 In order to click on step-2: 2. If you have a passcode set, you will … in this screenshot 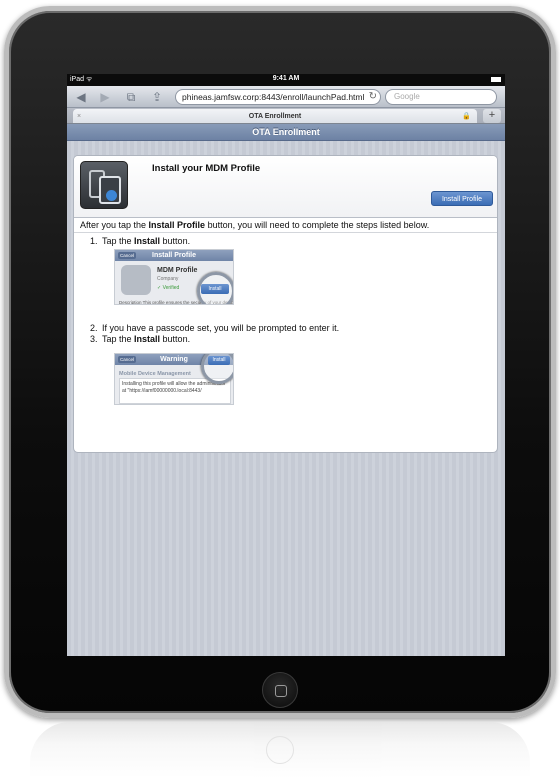, I will do `click(293, 328)`.